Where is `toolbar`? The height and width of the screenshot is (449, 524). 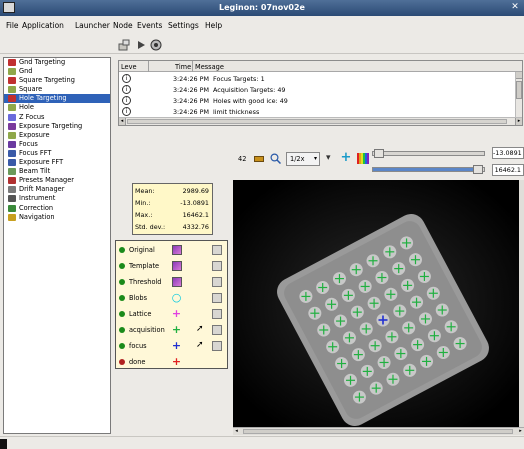
toolbar is located at coordinates (262, 45).